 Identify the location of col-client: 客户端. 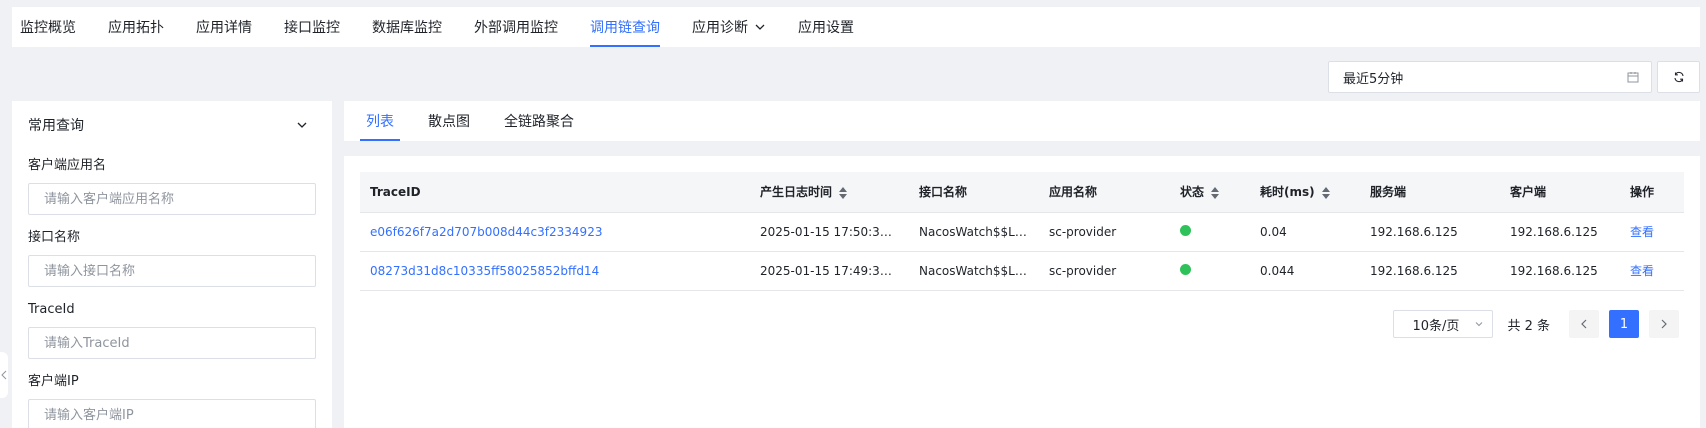
(1560, 192).